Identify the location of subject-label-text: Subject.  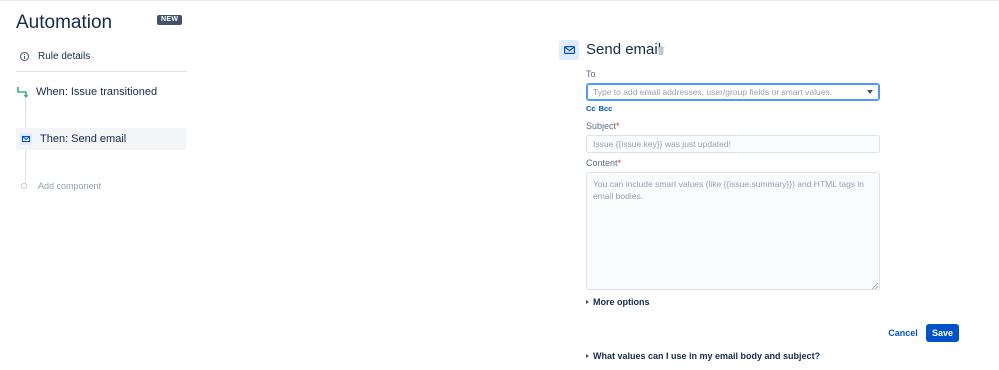
(601, 126).